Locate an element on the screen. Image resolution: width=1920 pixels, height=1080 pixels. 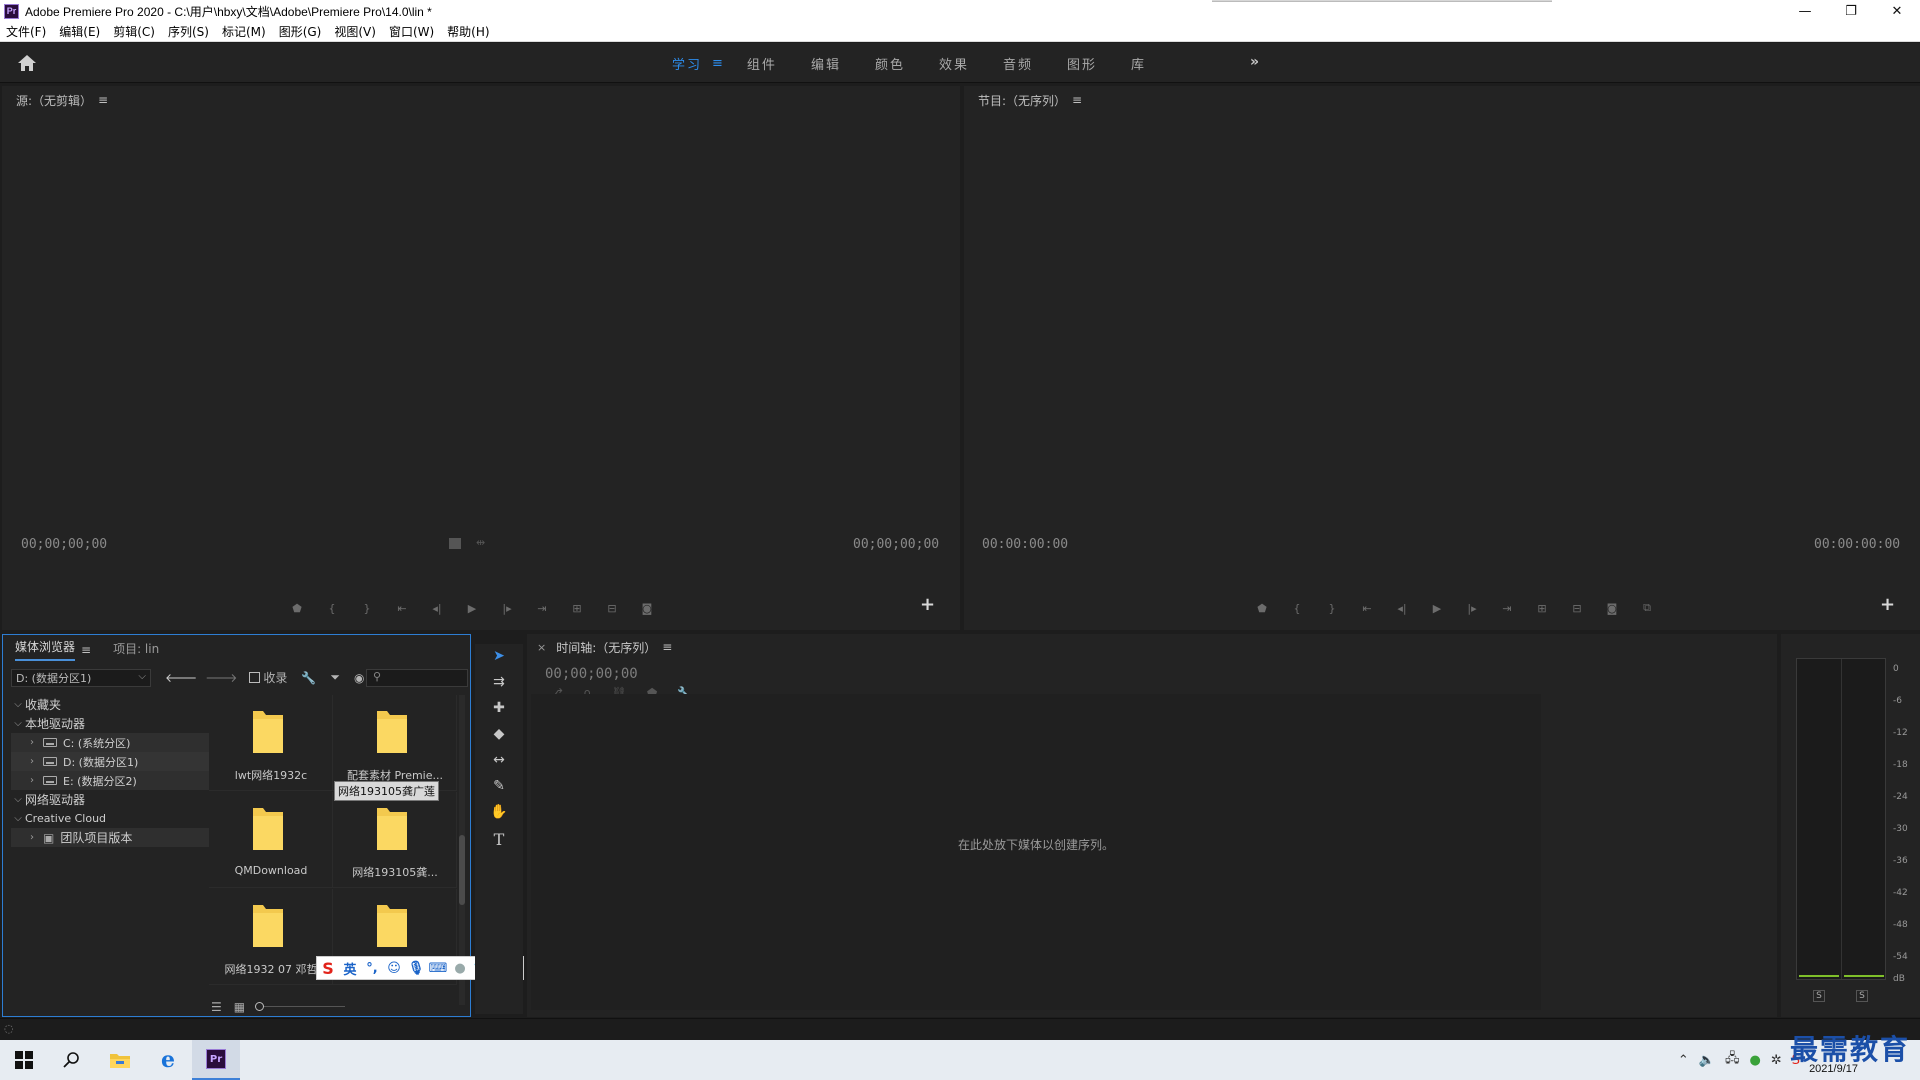
user-icon: ● is located at coordinates (460, 968).